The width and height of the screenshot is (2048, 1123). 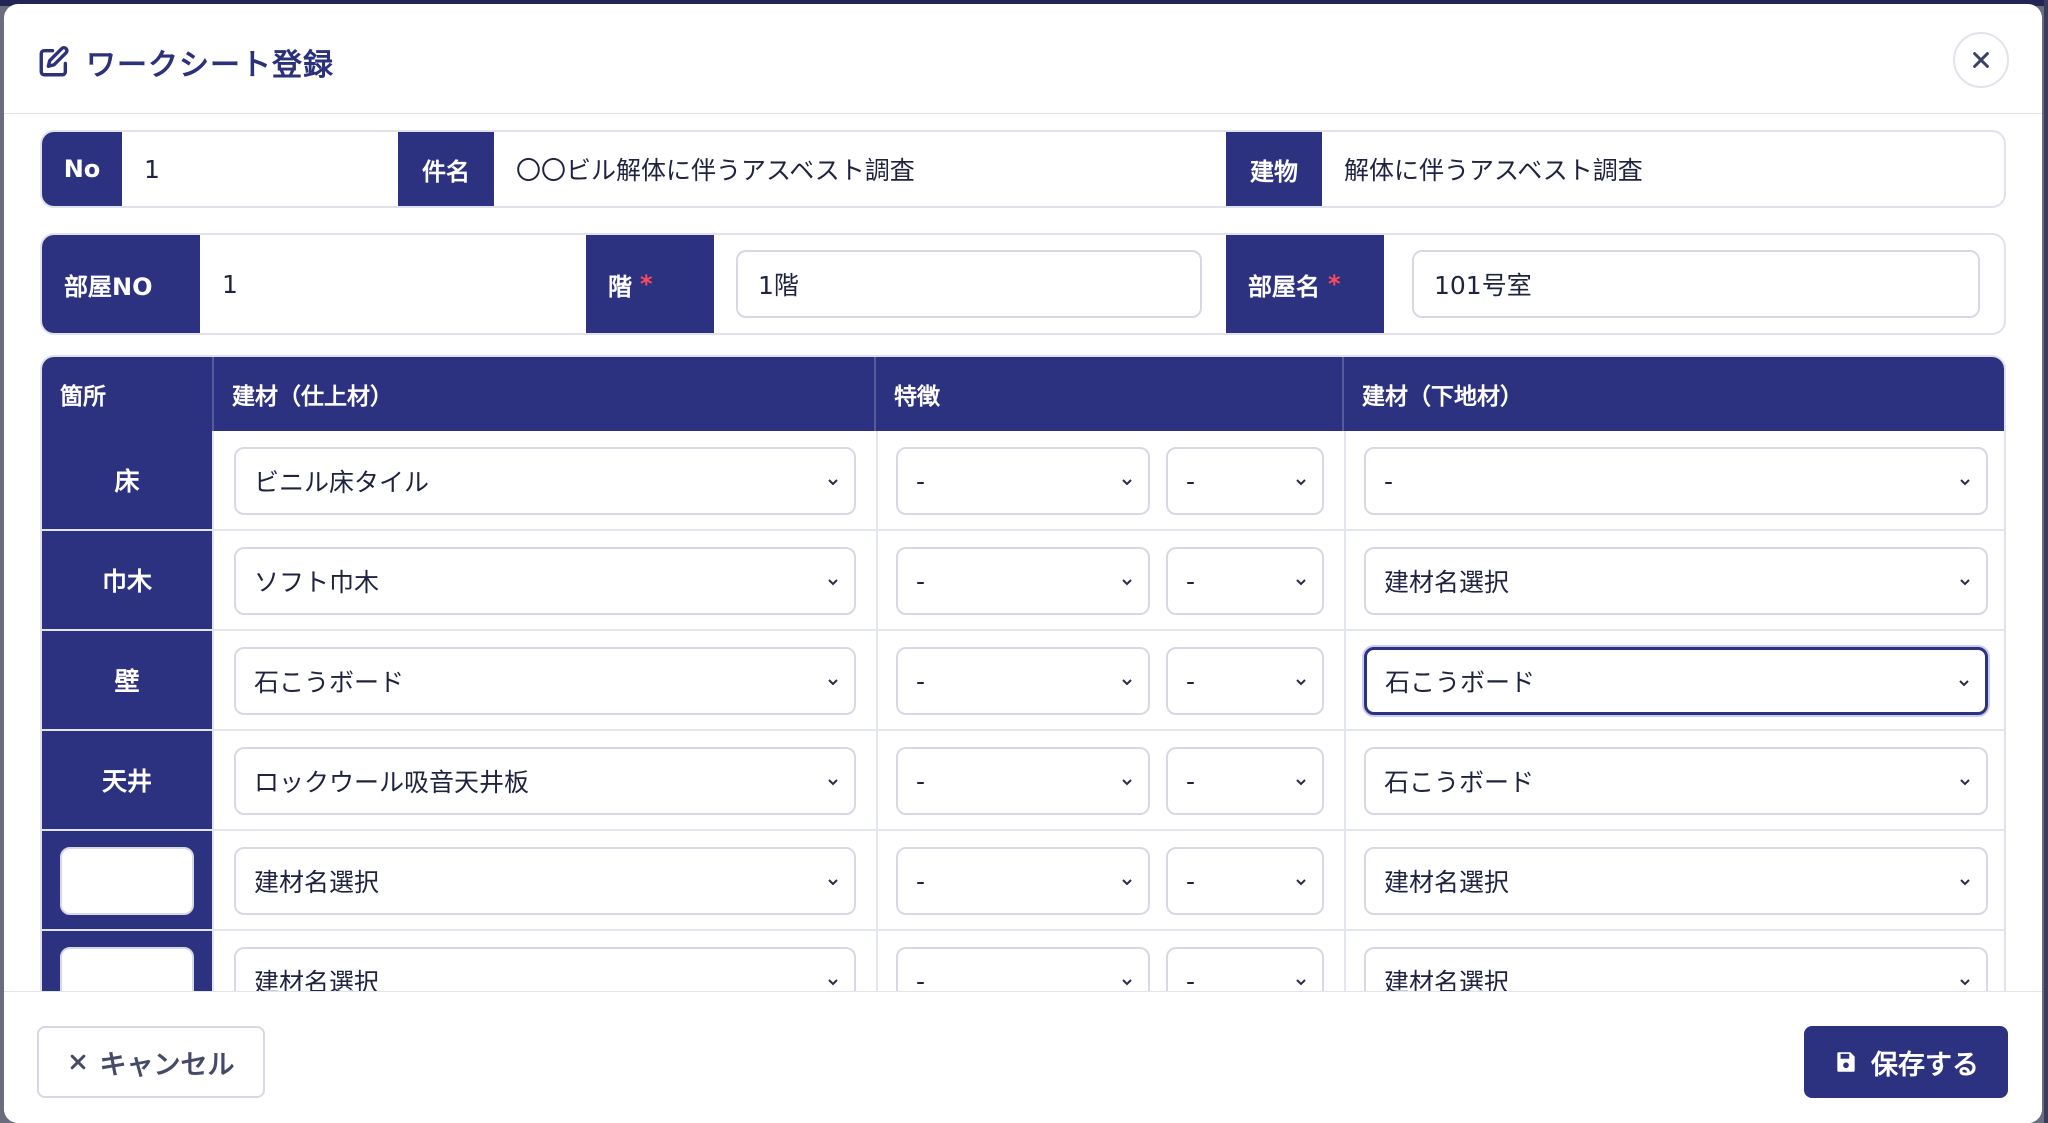 I want to click on building-value: 解体に伴うアスベスト調査, so click(x=1493, y=170).